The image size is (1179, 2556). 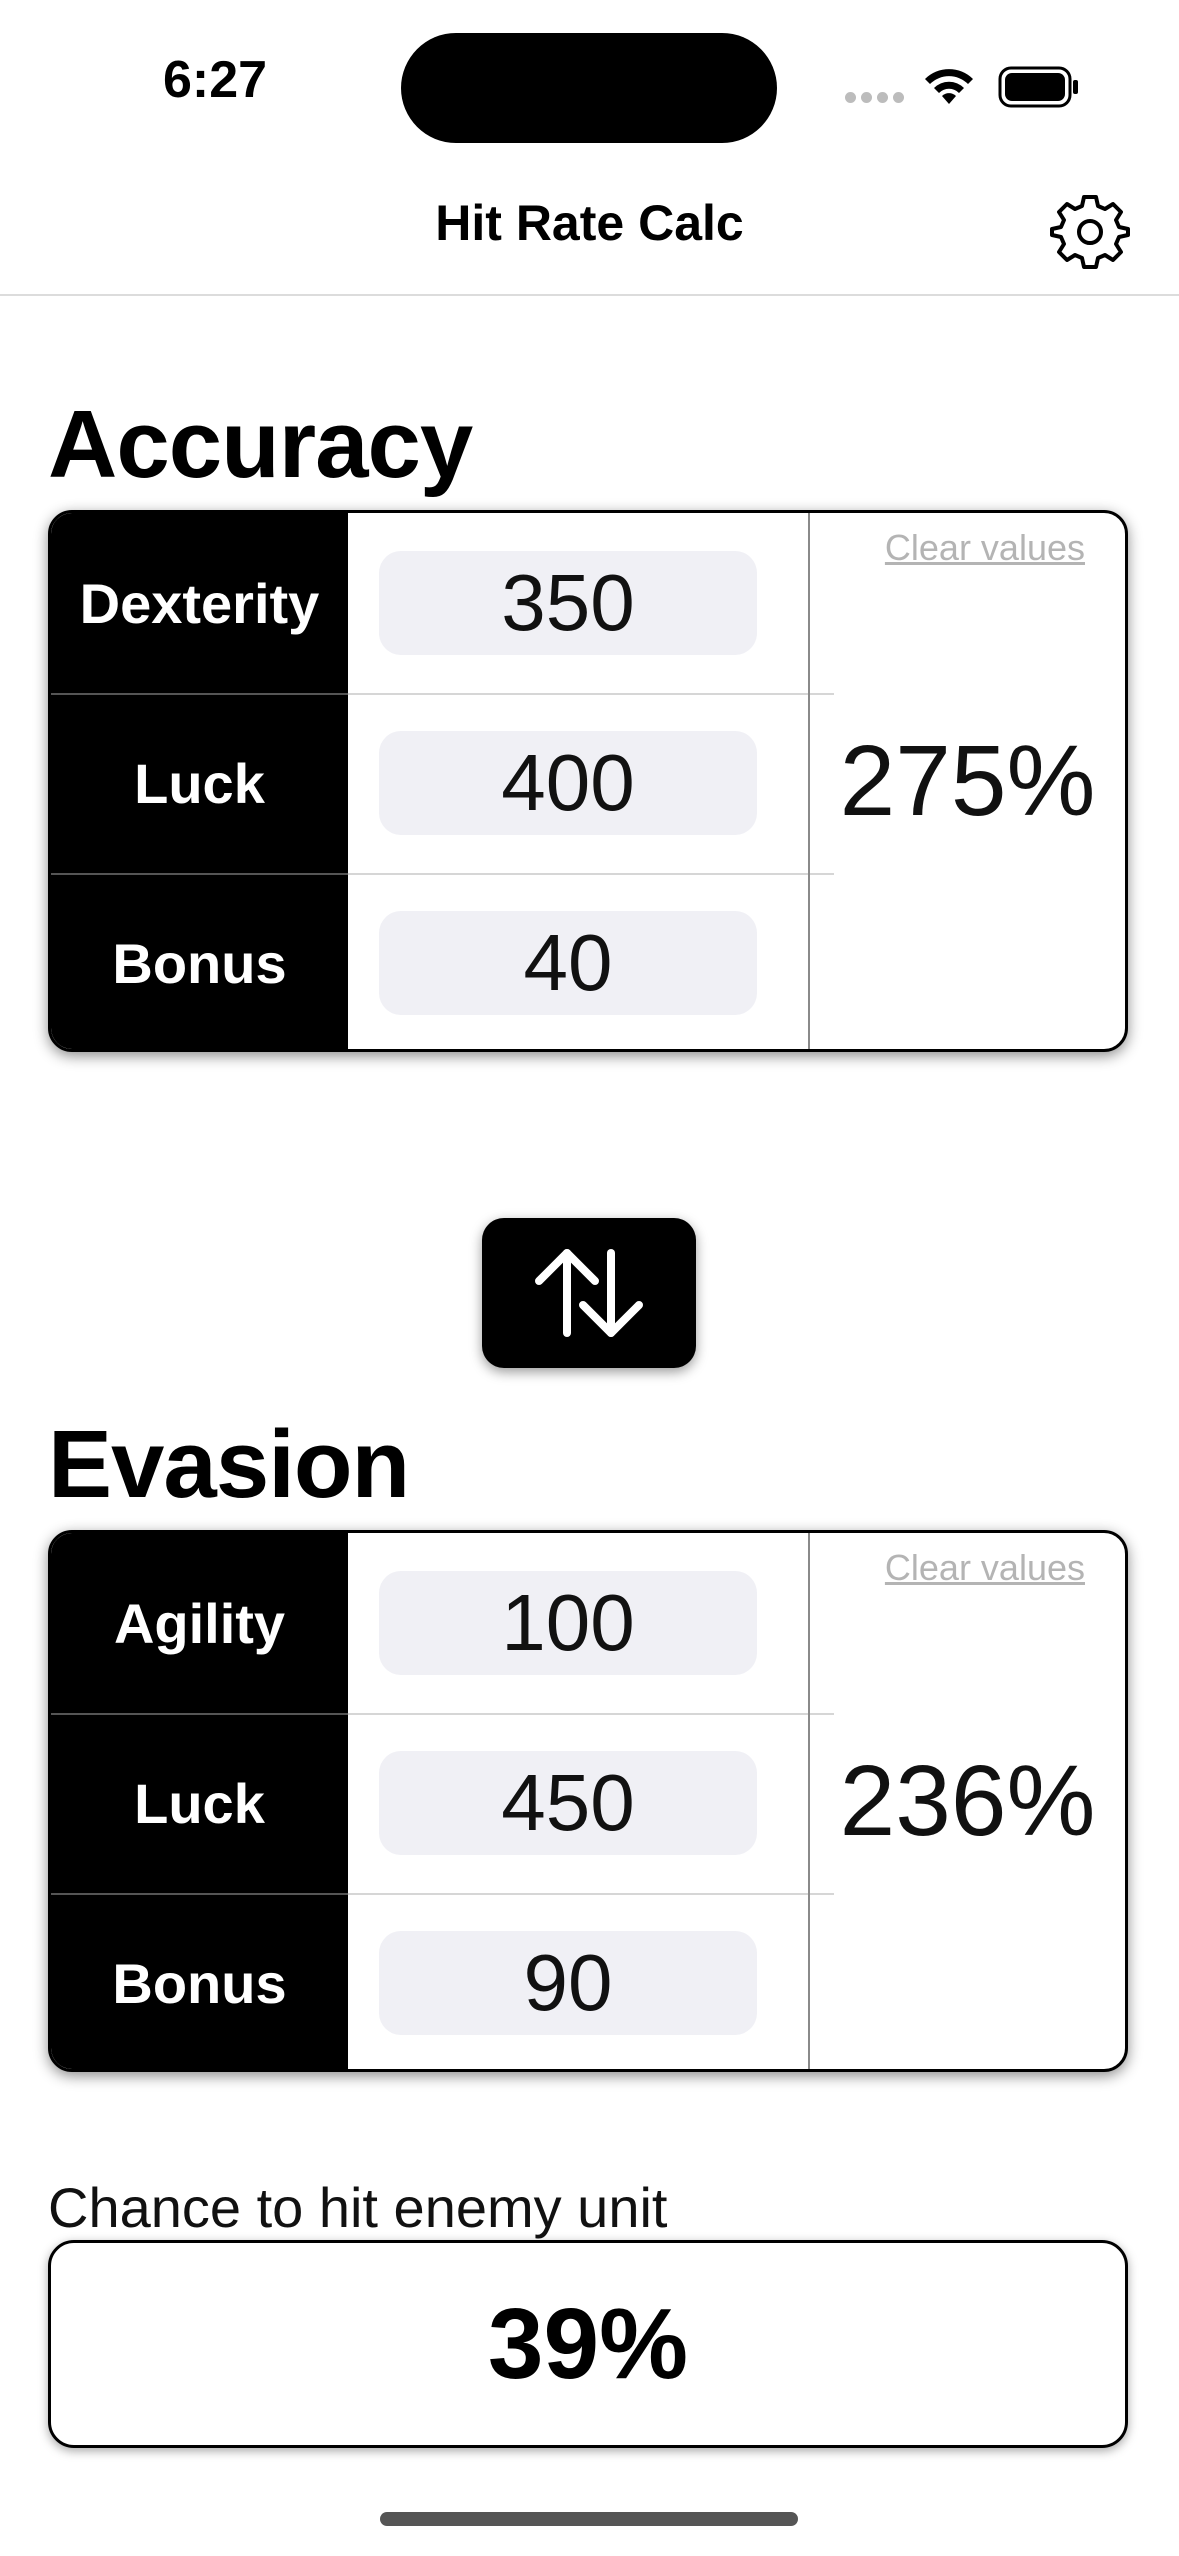 What do you see at coordinates (199, 783) in the screenshot?
I see `accuracy-row-label: Luck` at bounding box center [199, 783].